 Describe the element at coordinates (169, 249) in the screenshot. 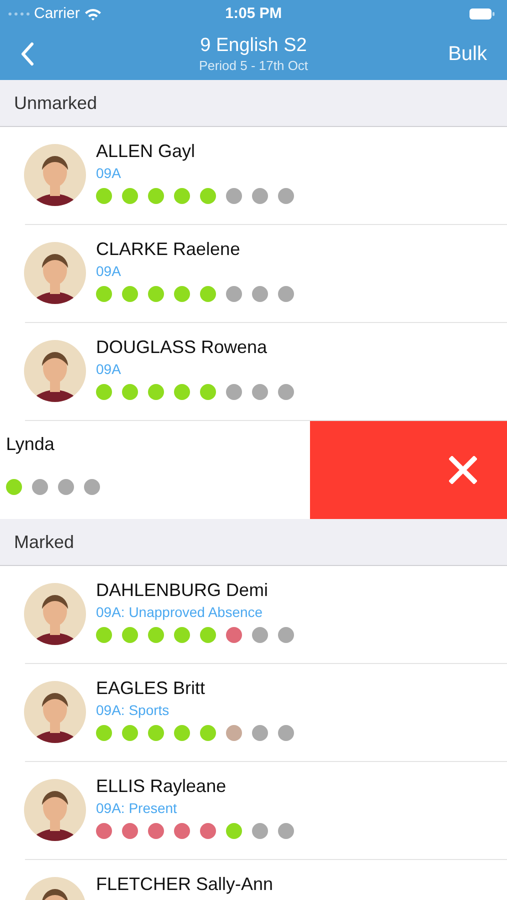

I see `student-name: CLARKE Raelene` at that location.